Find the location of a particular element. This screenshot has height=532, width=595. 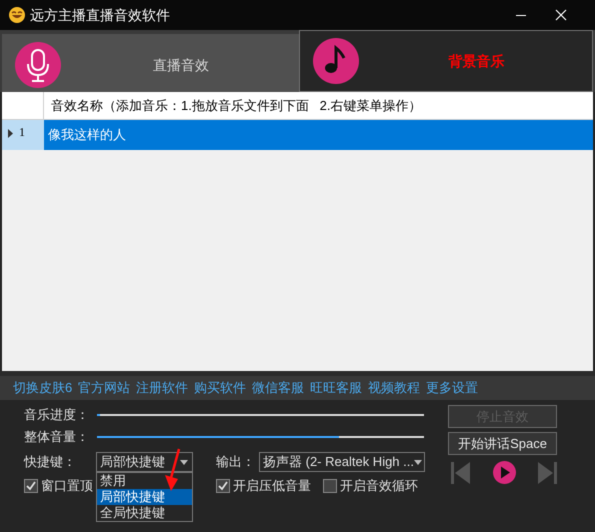

slider-label: 音乐进度： is located at coordinates (57, 415).